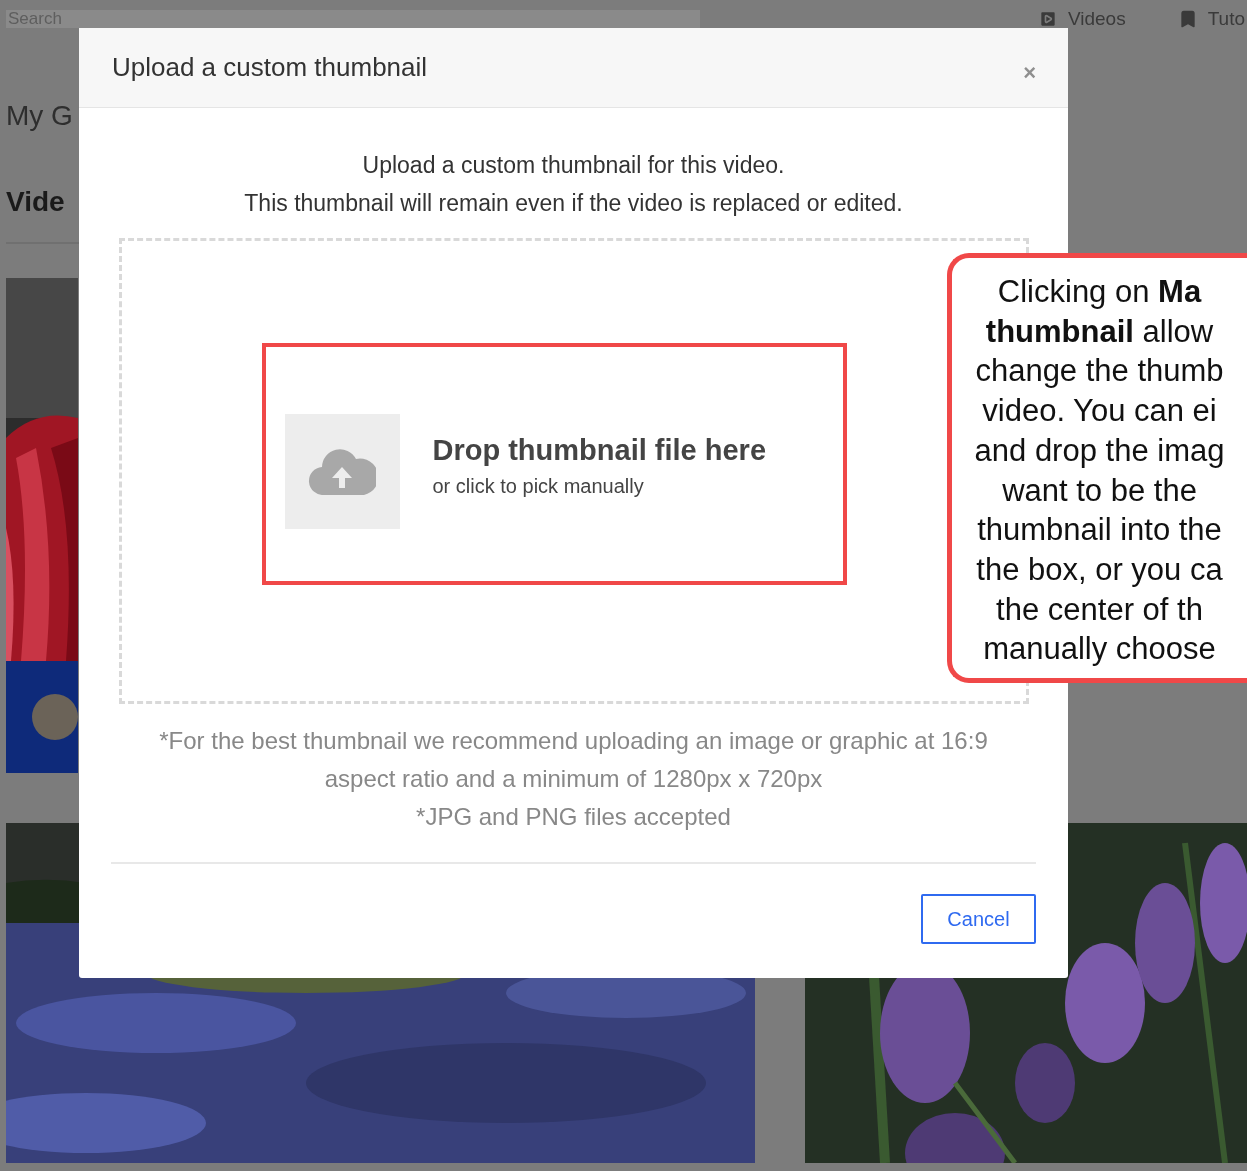 This screenshot has width=1247, height=1171. I want to click on section-heading: Vide, so click(35, 202).